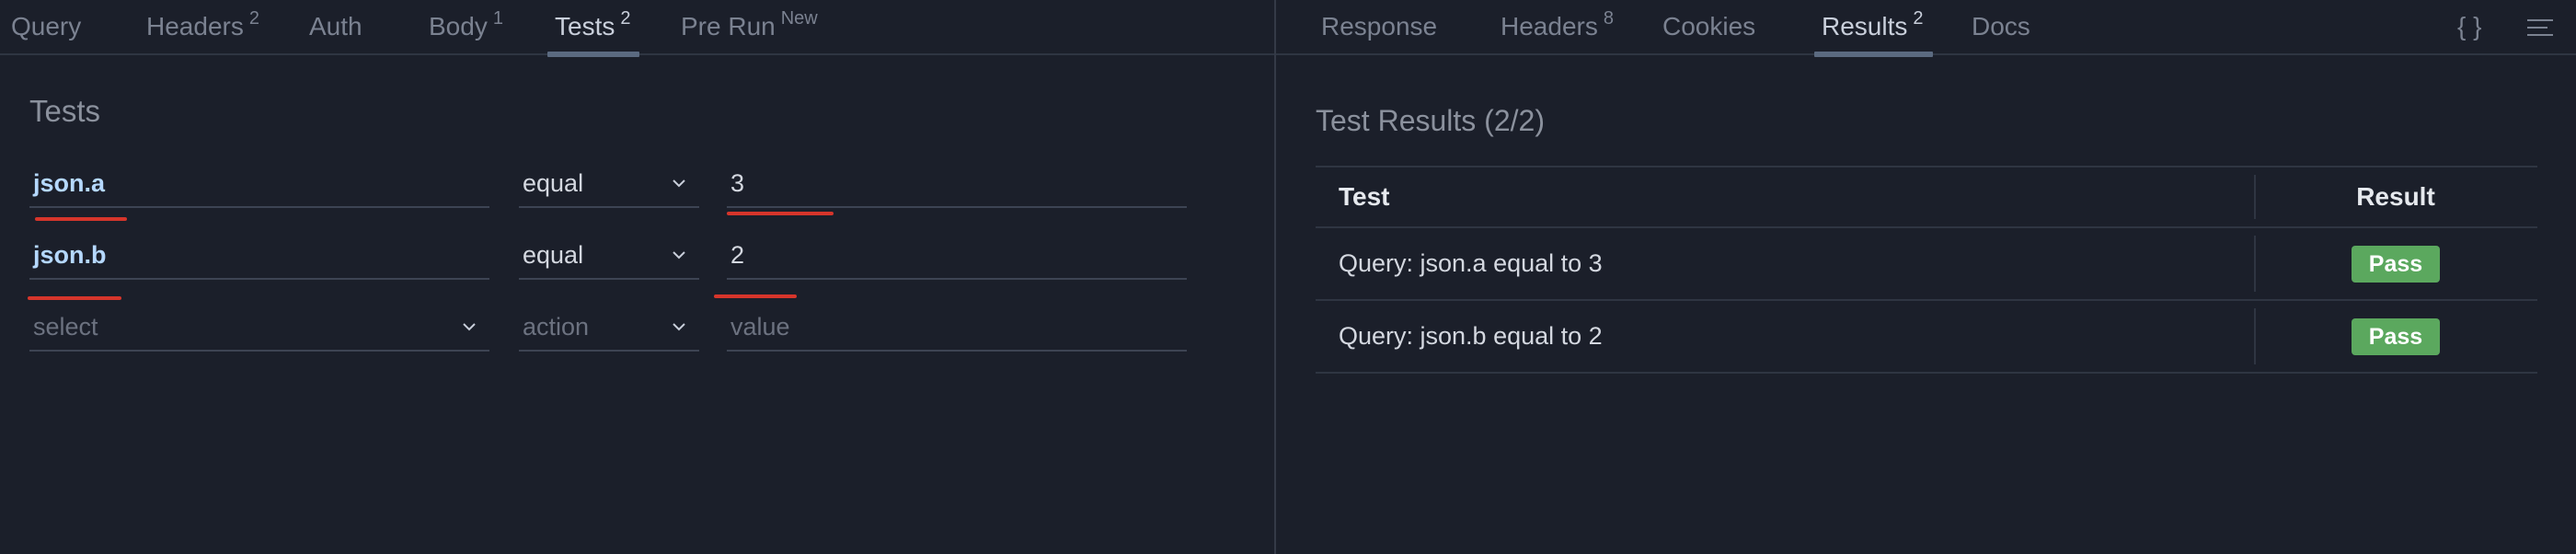  Describe the element at coordinates (1557, 27) in the screenshot. I see `tab-response-headers: Headers 8` at that location.